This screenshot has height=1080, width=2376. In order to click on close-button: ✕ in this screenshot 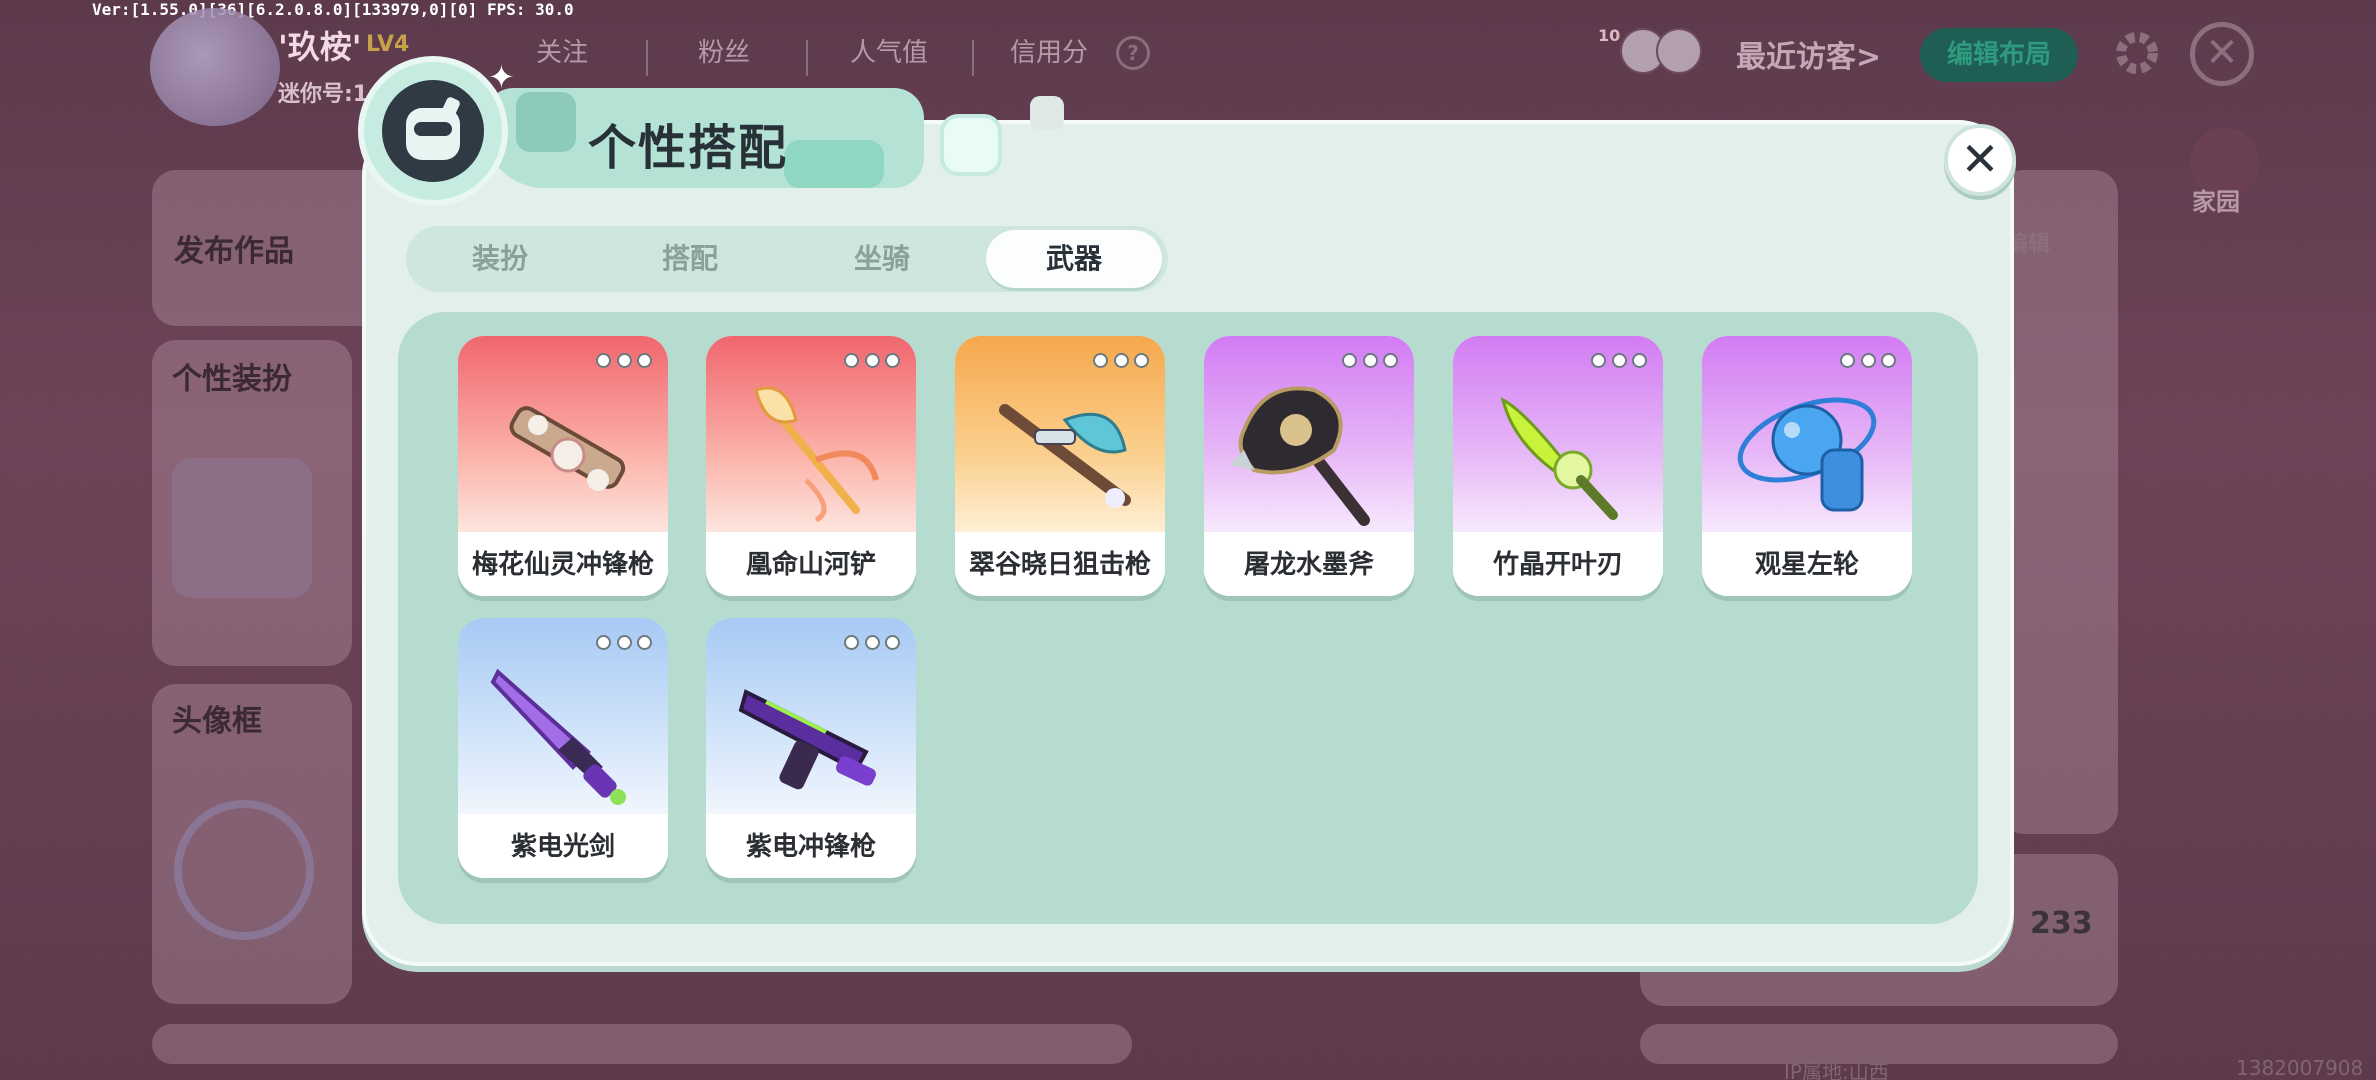, I will do `click(1980, 160)`.